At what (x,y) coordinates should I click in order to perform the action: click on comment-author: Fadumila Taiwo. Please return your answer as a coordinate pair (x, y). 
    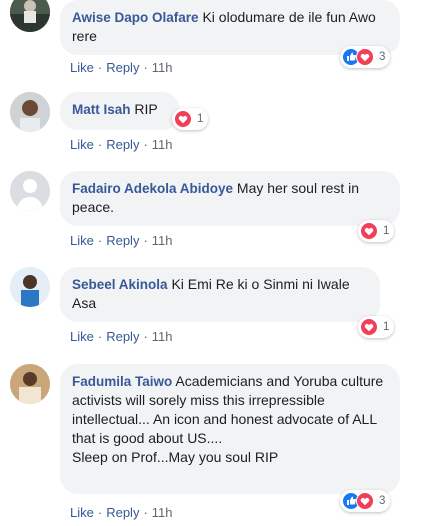
    Looking at the image, I should click on (122, 381).